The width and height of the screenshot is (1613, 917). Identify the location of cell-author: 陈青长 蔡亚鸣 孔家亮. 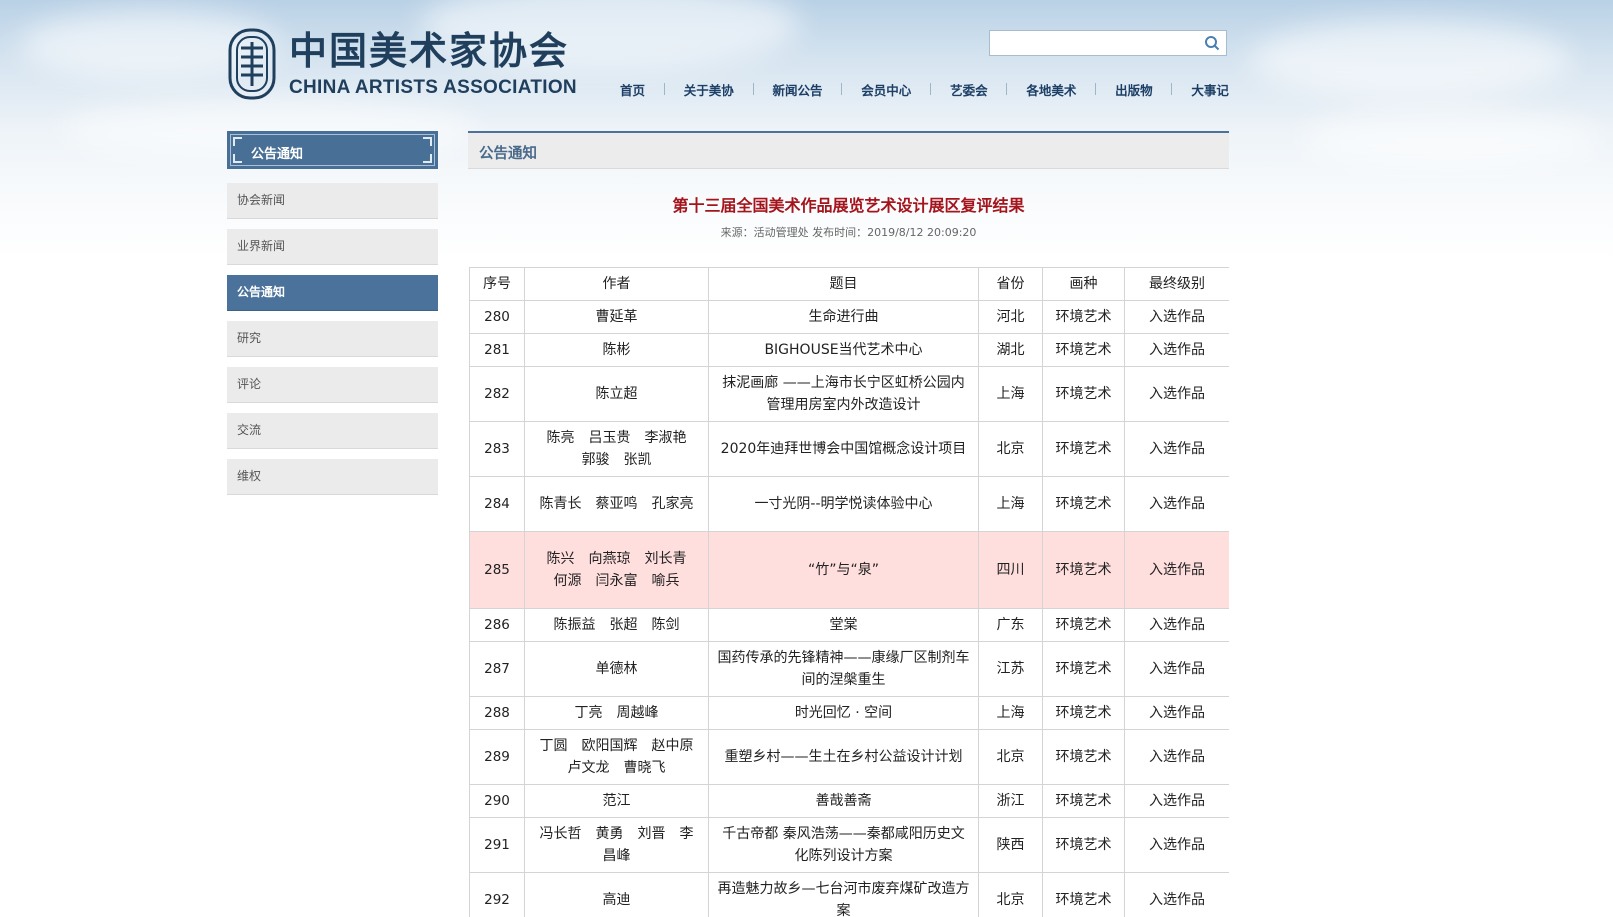
(616, 504).